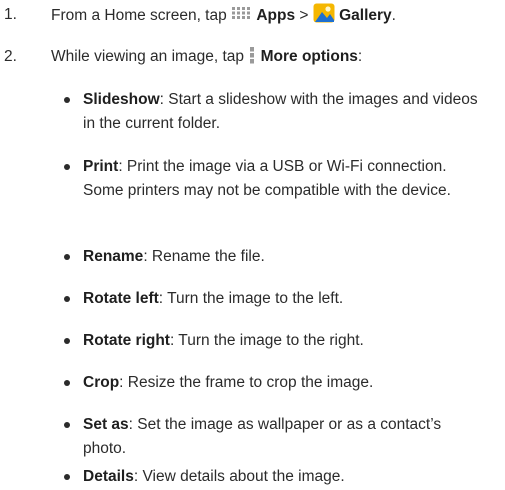 Image resolution: width=505 pixels, height=490 pixels. Describe the element at coordinates (360, 56) in the screenshot. I see `step-end: :` at that location.